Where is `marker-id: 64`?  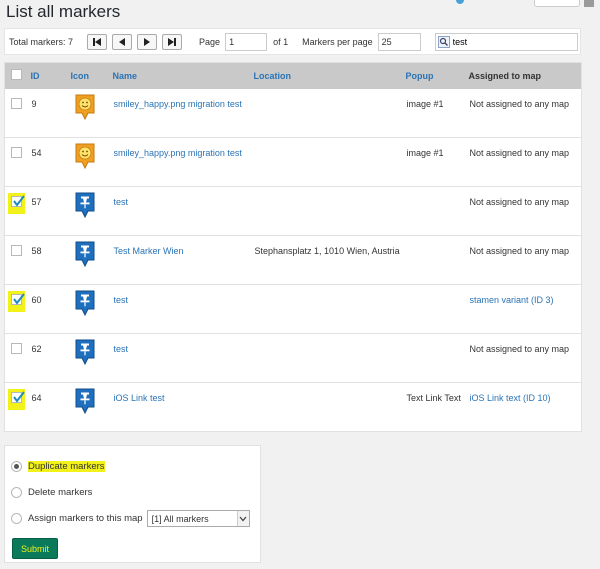 marker-id: 64 is located at coordinates (50, 407).